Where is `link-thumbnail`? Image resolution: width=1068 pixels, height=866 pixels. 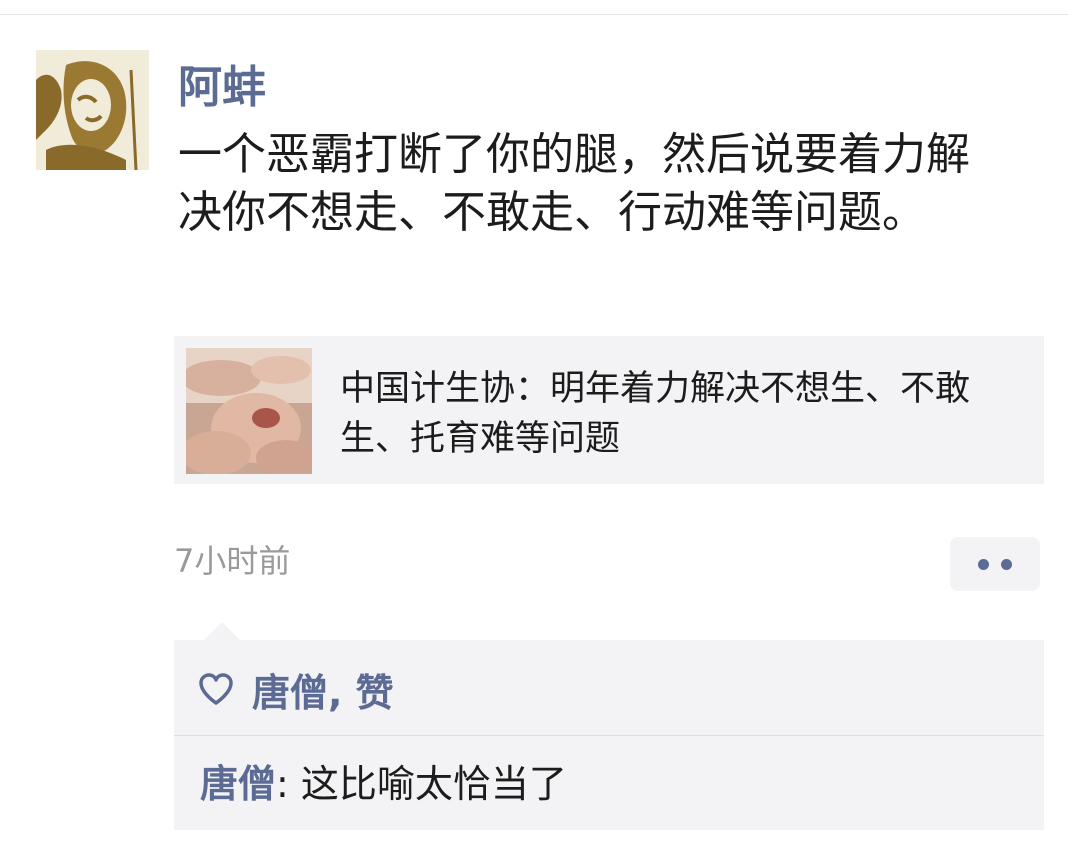 link-thumbnail is located at coordinates (249, 411).